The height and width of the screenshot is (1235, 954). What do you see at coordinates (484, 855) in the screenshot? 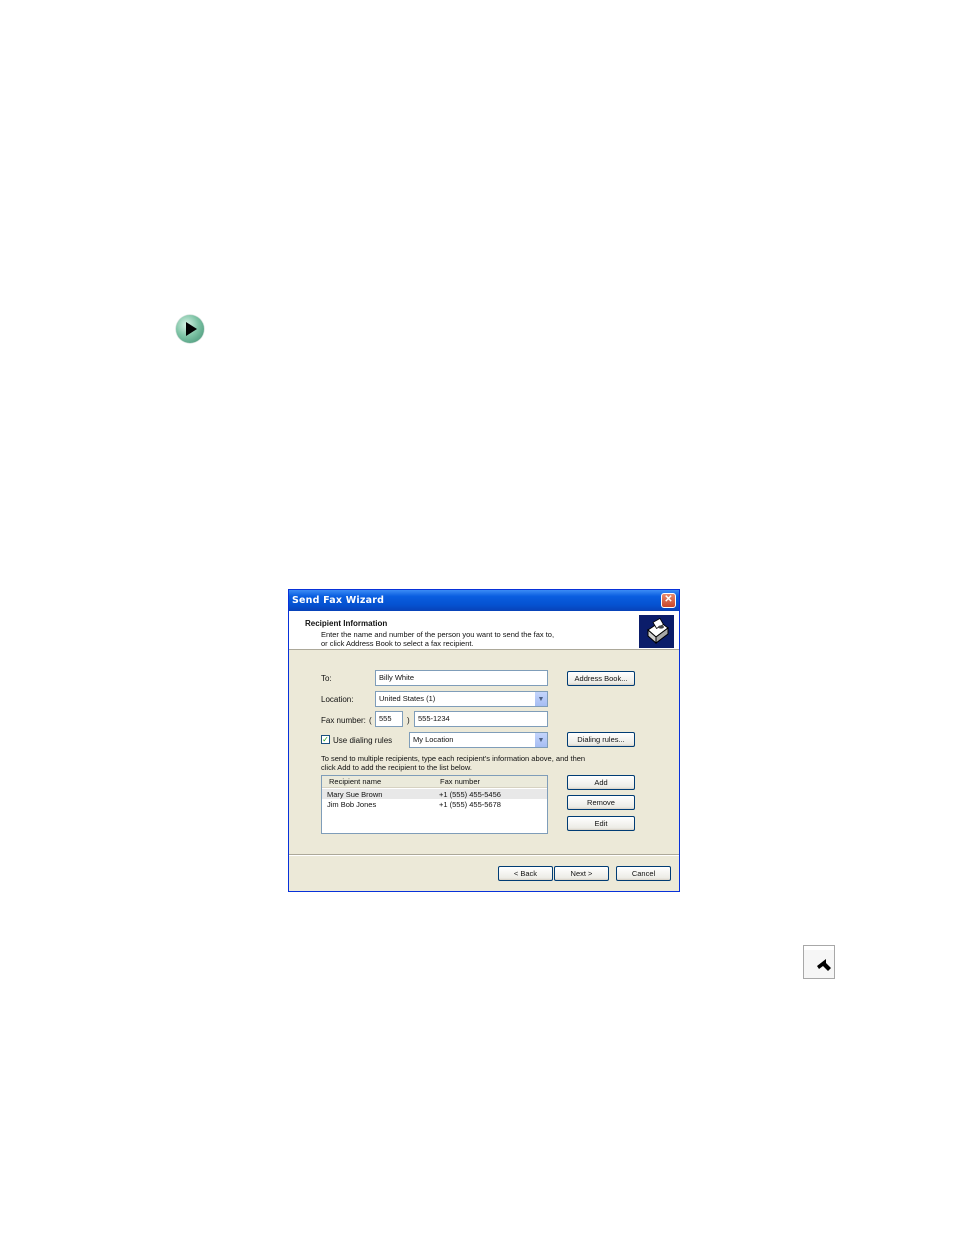
I see `button-divider` at bounding box center [484, 855].